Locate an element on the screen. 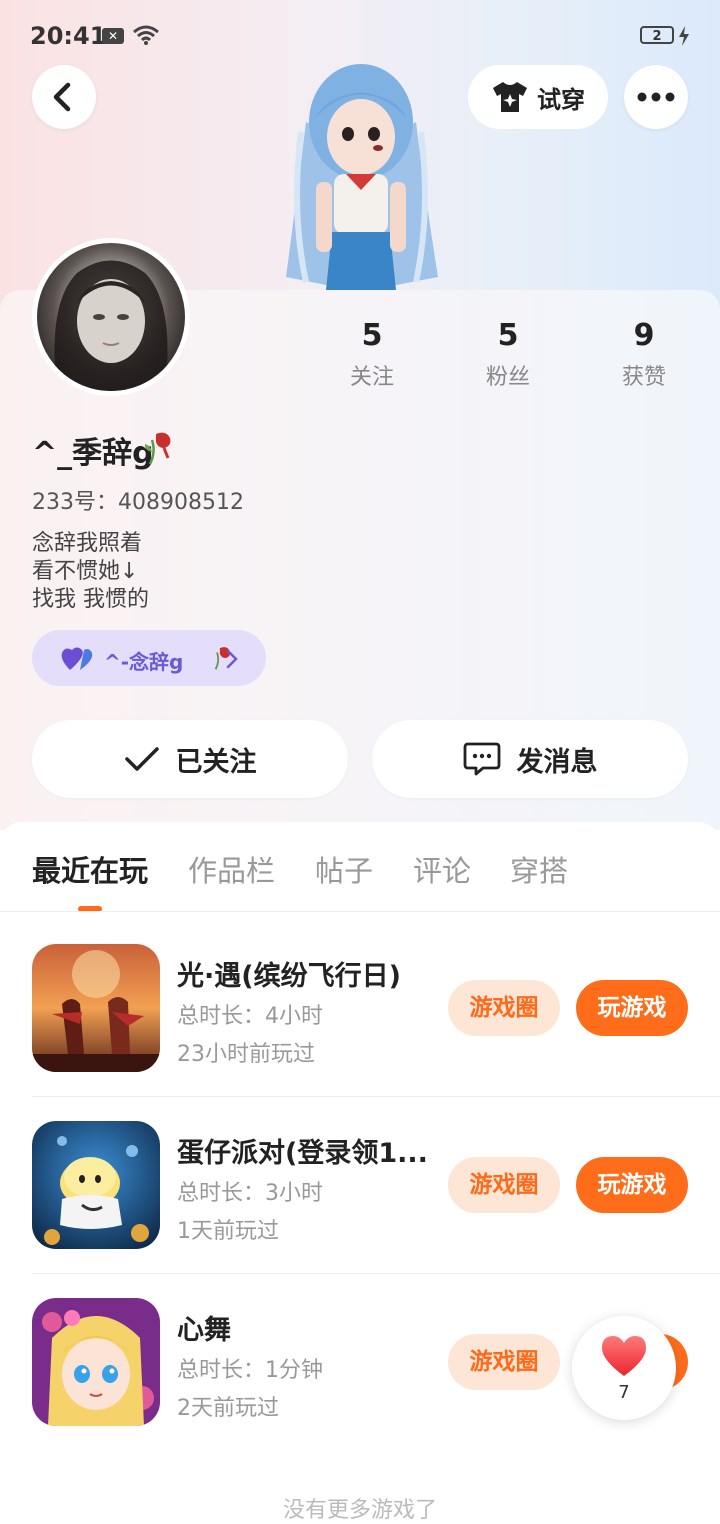 The image size is (720, 1524). heart-icon is located at coordinates (624, 1356).